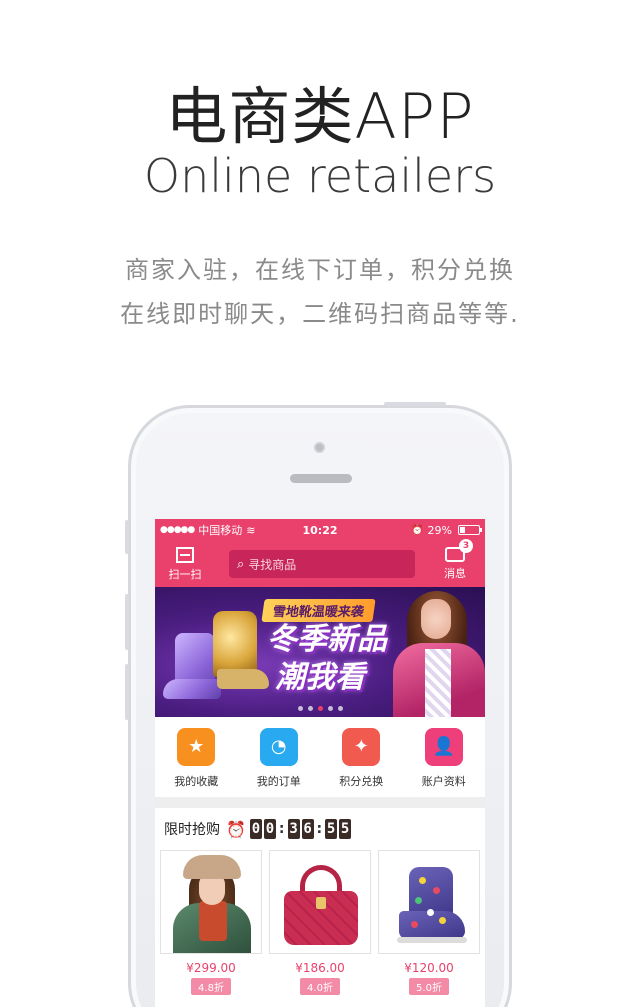  Describe the element at coordinates (429, 902) in the screenshot. I see `product-image-boot` at that location.